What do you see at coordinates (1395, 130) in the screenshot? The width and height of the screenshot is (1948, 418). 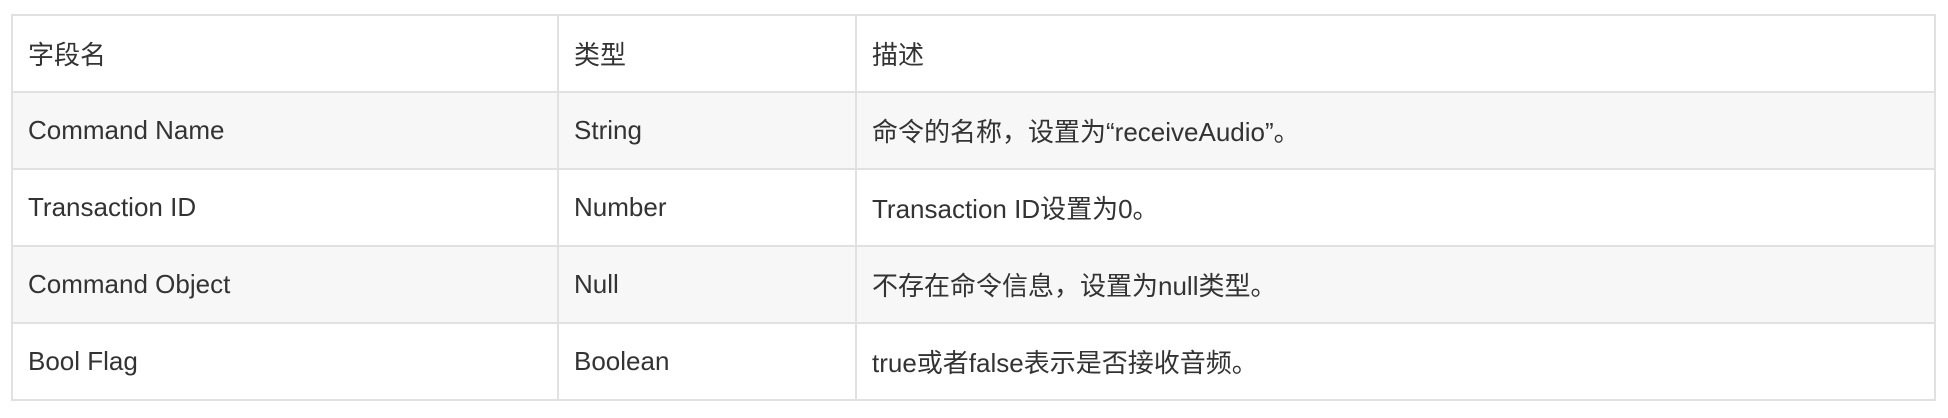 I see `cell-description: 命令的名称，设置为“receiveAudio”。` at bounding box center [1395, 130].